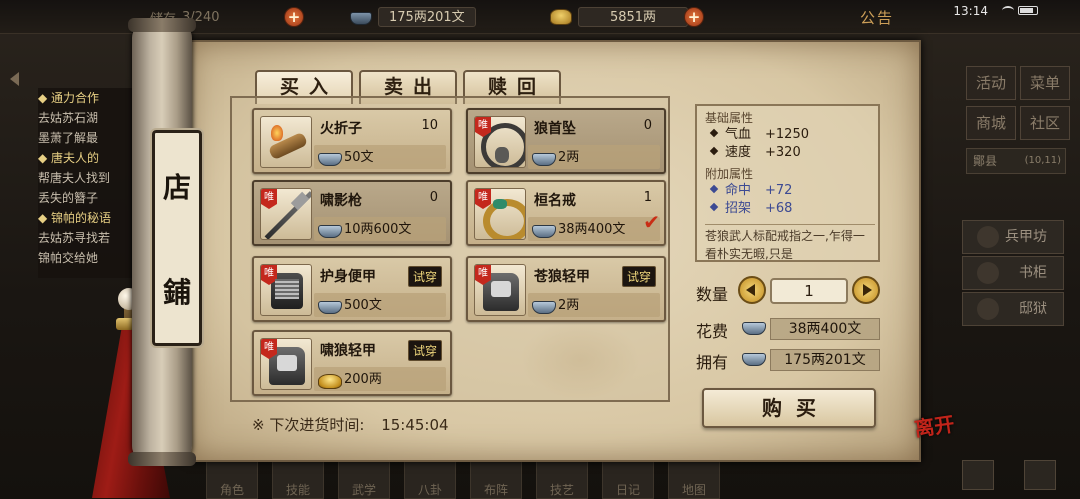 The height and width of the screenshot is (499, 1080). Describe the element at coordinates (430, 478) in the screenshot. I see `bottom-menu-item: 八卦` at that location.